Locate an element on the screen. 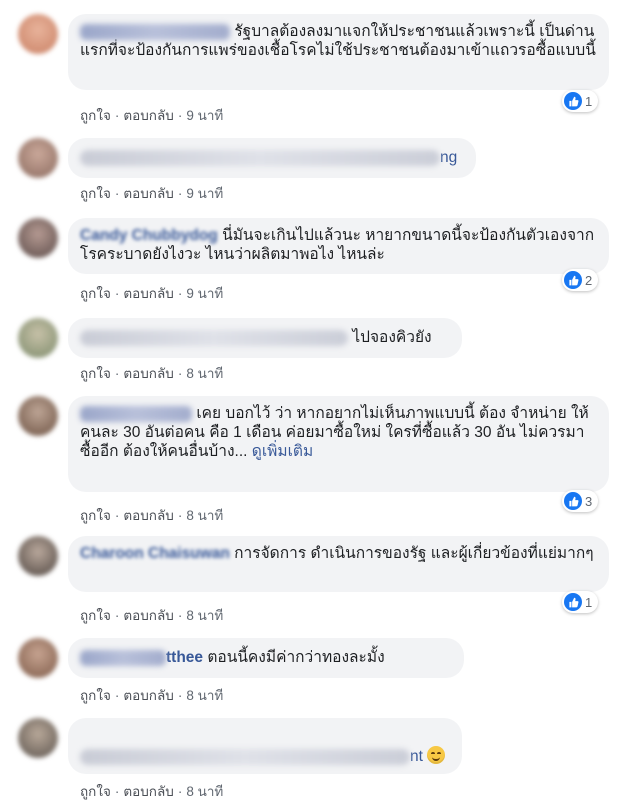 This screenshot has width=640, height=809. comment-text: ไปจองคิวยัง is located at coordinates (392, 337).